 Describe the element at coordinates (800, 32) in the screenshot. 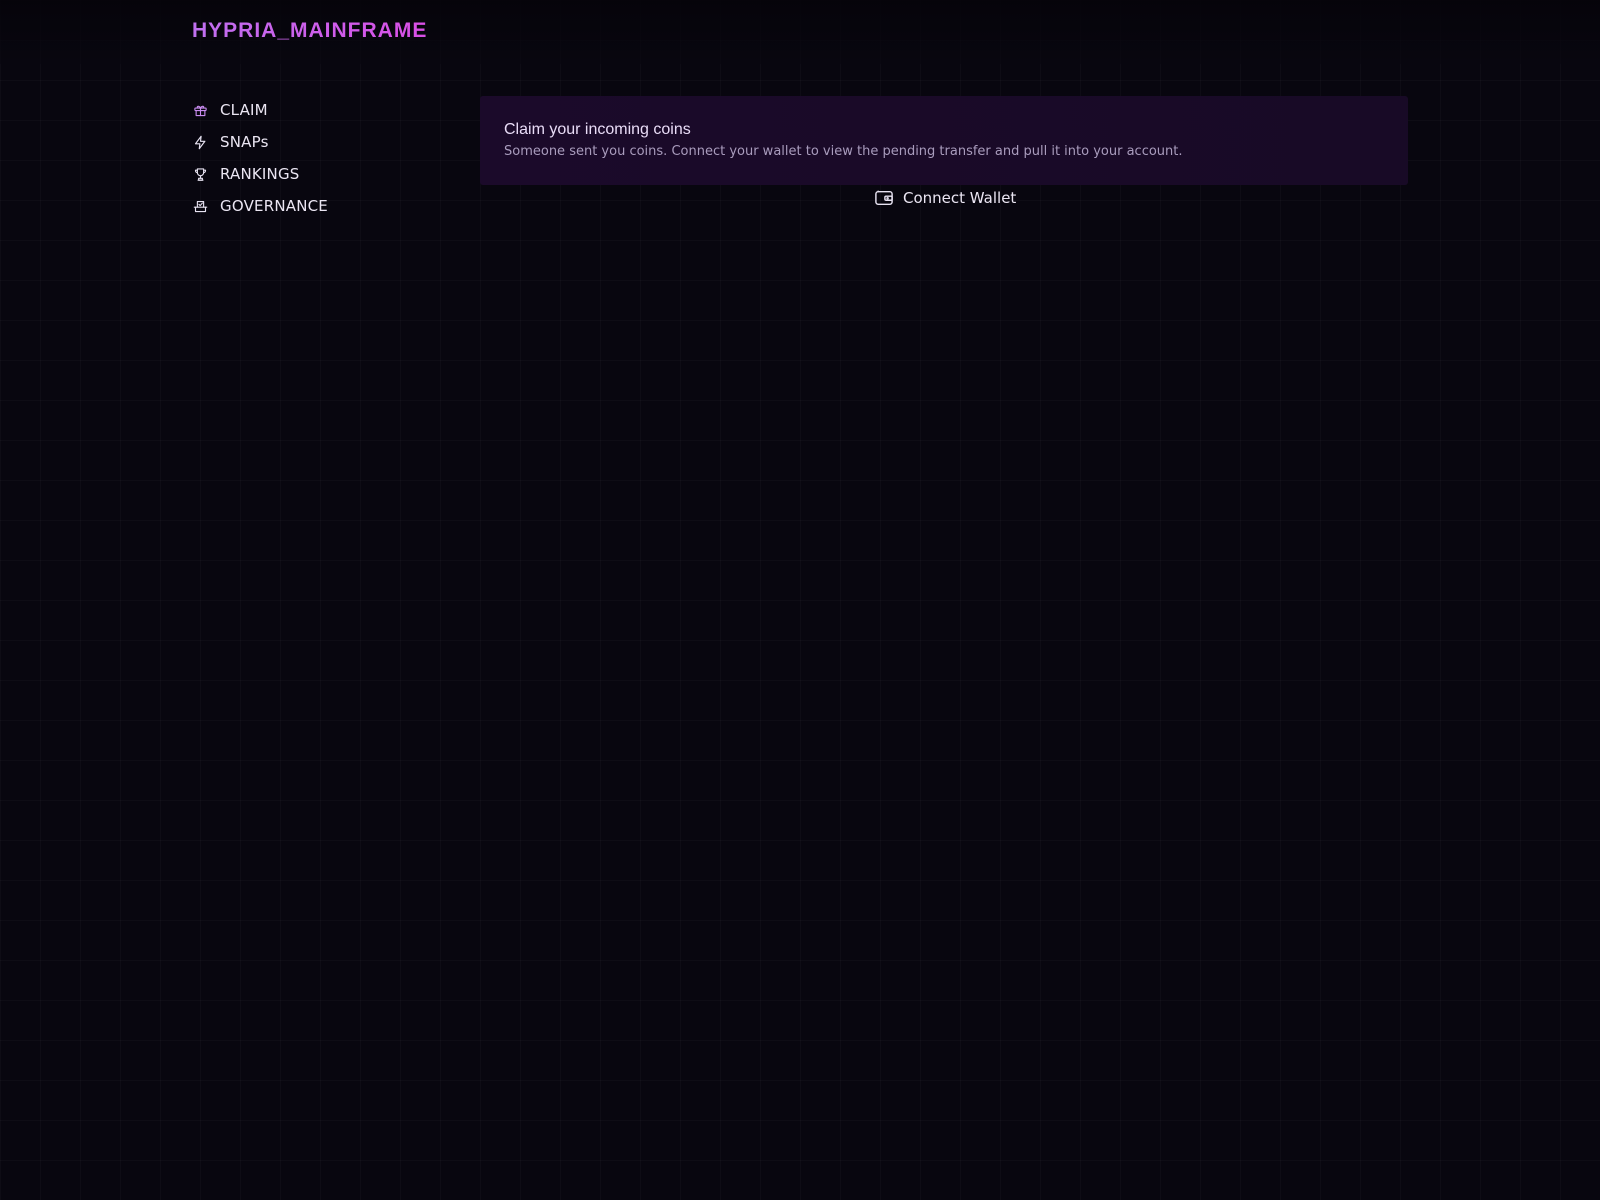

I see `top-bar: HYPRIA_MAINFRAME` at that location.